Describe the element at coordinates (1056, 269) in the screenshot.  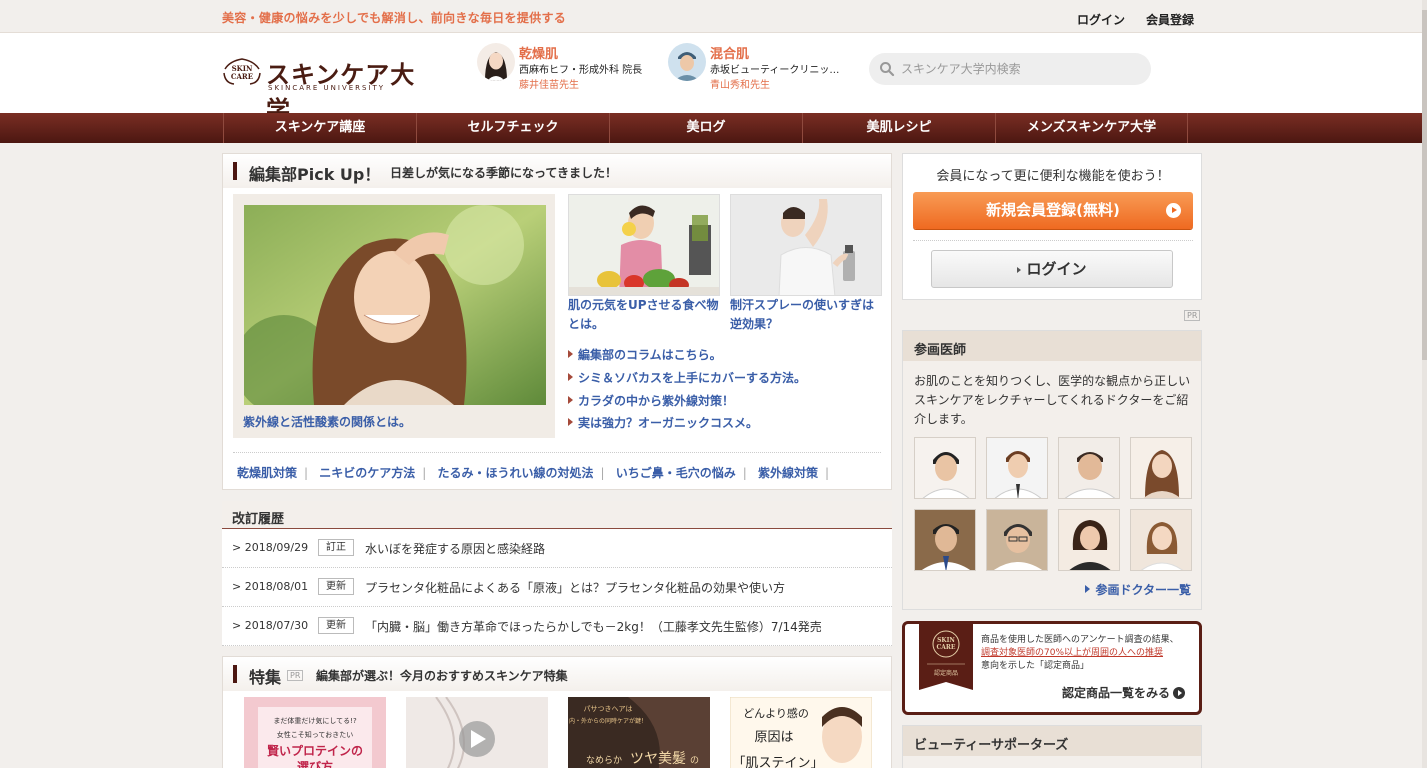
I see `login-button-label: ログイン` at that location.